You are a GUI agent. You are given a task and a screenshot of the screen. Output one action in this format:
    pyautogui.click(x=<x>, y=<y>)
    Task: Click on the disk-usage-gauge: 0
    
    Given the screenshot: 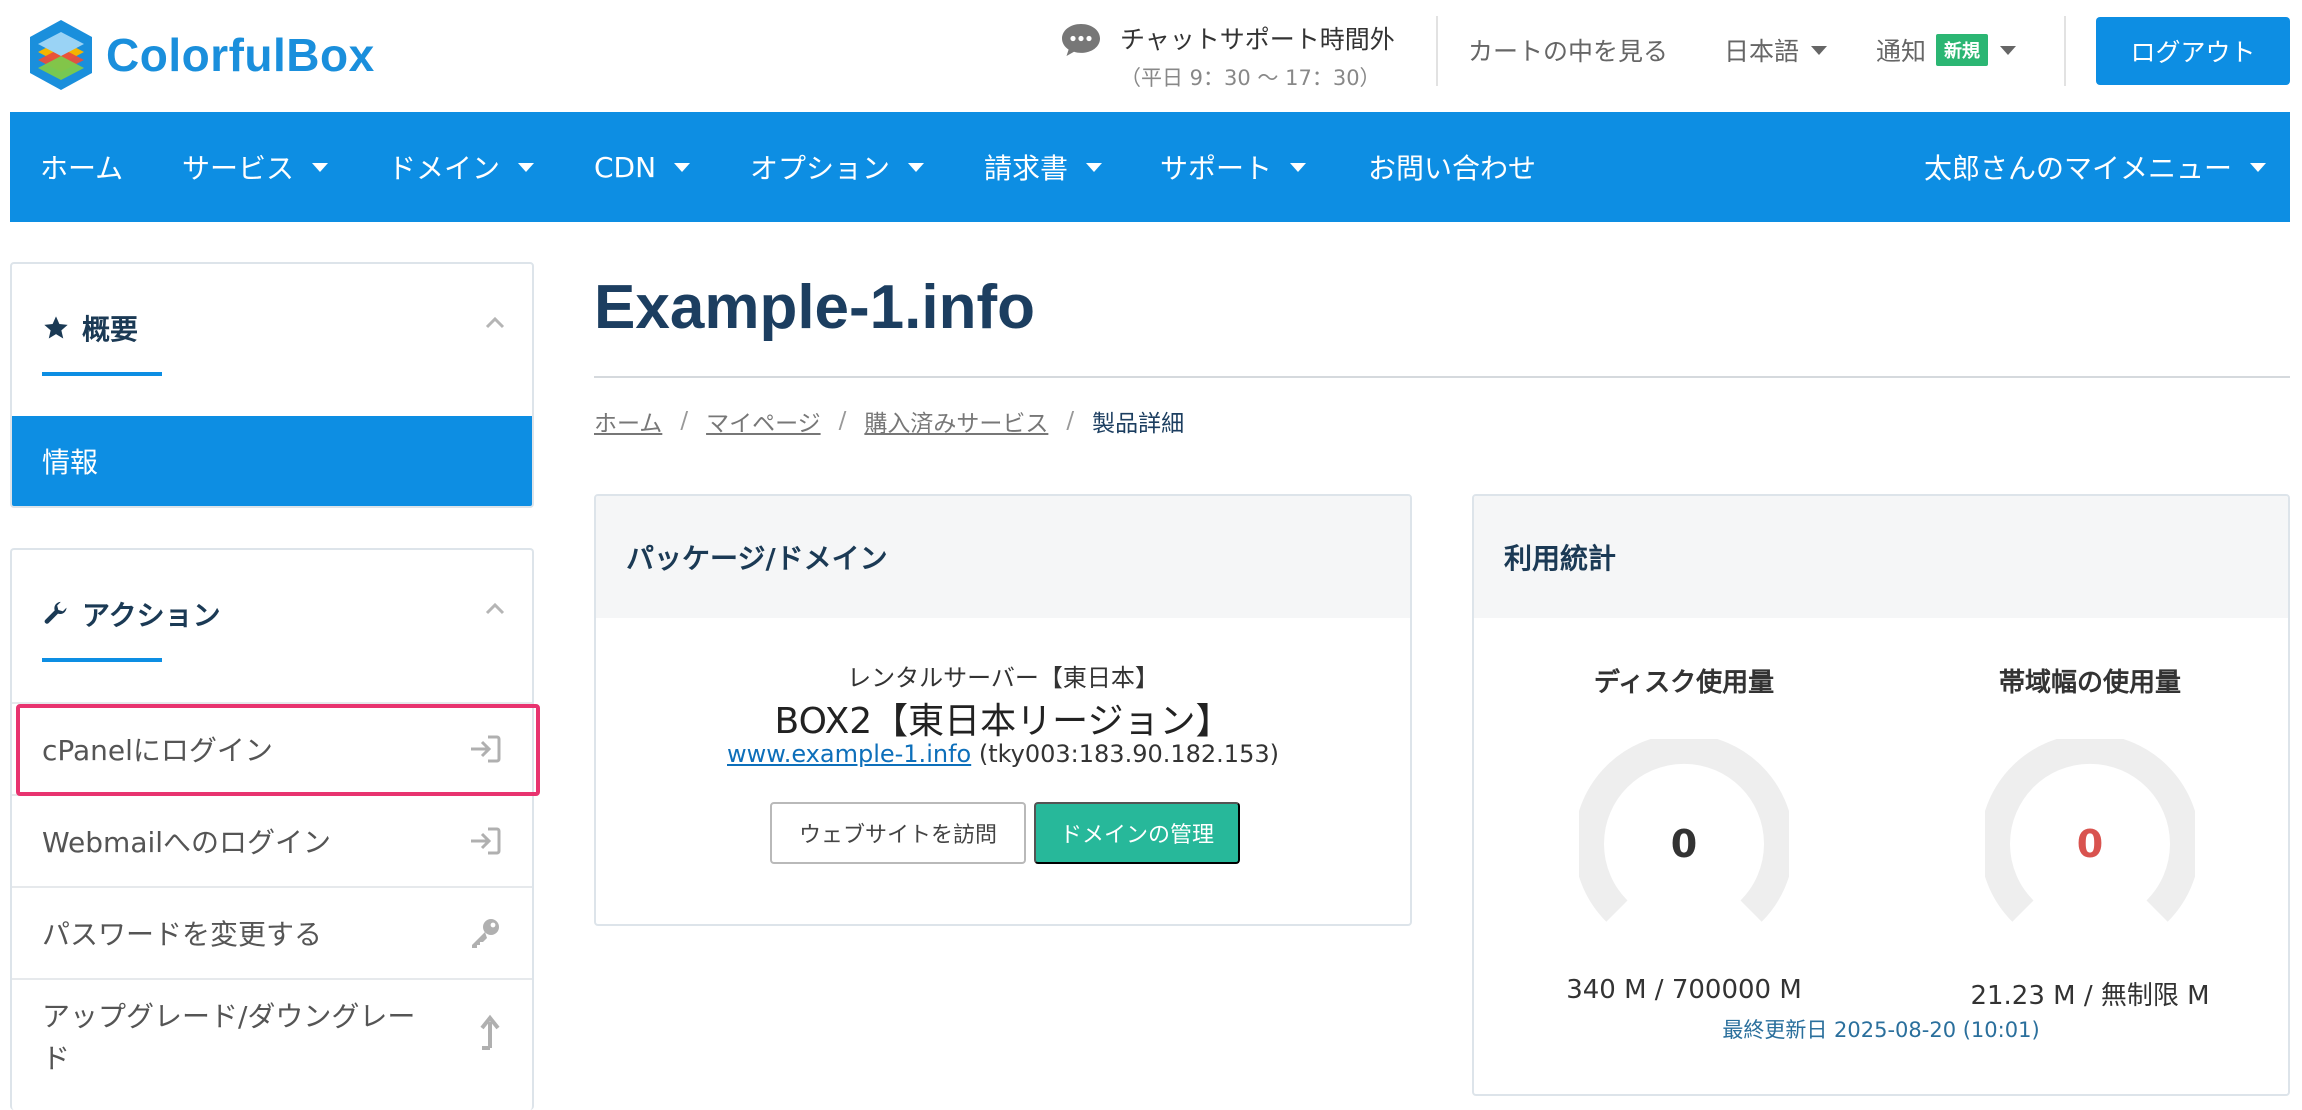 What is the action you would take?
    pyautogui.click(x=1684, y=841)
    